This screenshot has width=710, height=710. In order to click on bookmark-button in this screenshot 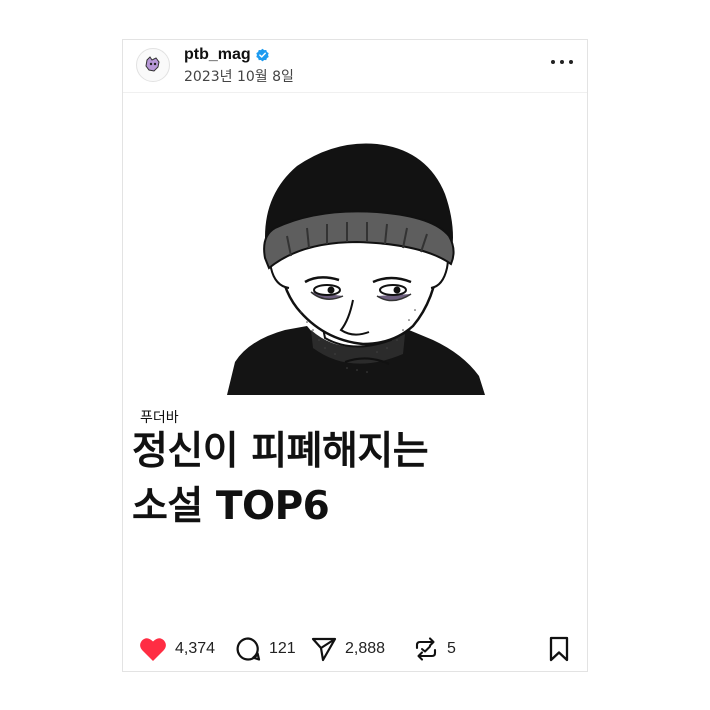, I will do `click(559, 651)`.